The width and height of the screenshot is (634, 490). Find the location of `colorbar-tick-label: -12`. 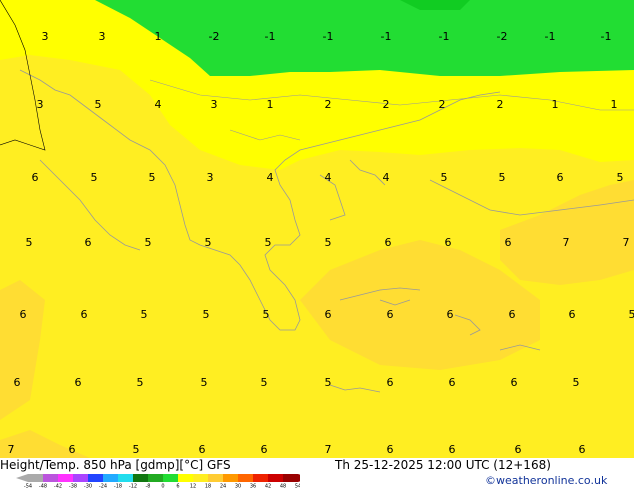

colorbar-tick-label: -12 is located at coordinates (133, 486).